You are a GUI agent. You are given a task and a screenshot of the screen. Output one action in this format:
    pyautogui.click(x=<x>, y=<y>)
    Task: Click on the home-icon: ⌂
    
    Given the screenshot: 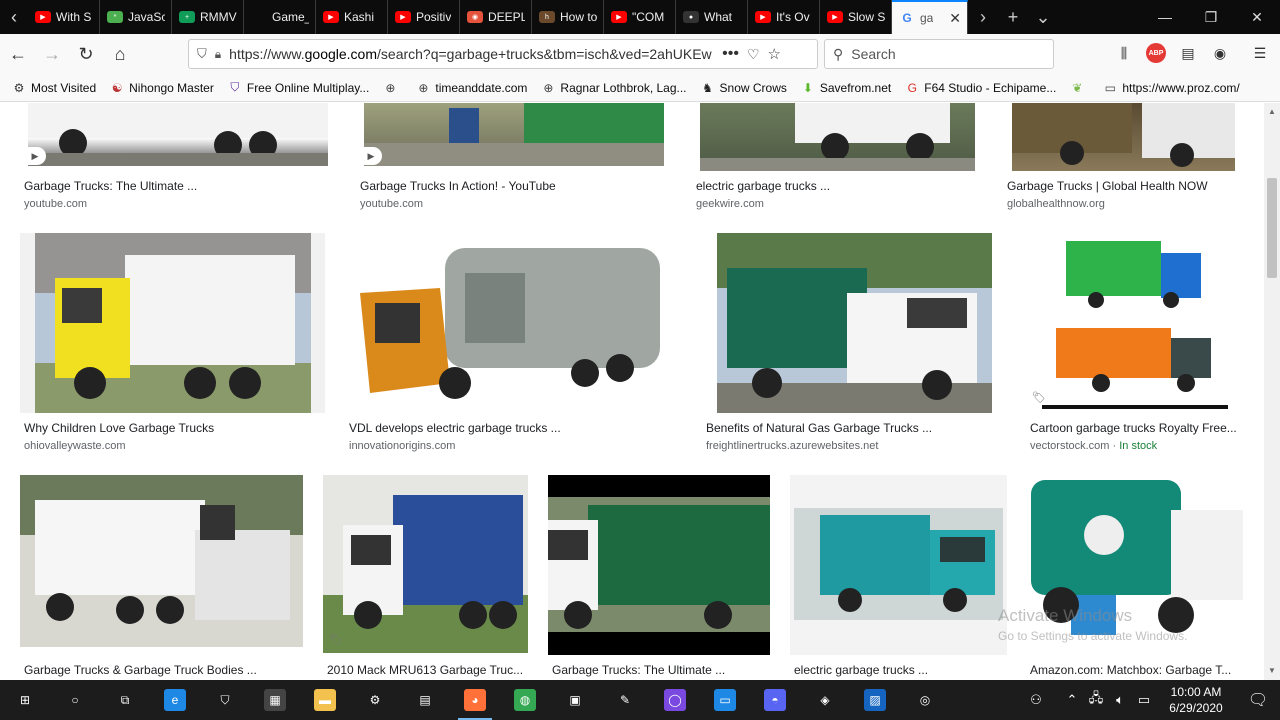 What is the action you would take?
    pyautogui.click(x=120, y=54)
    